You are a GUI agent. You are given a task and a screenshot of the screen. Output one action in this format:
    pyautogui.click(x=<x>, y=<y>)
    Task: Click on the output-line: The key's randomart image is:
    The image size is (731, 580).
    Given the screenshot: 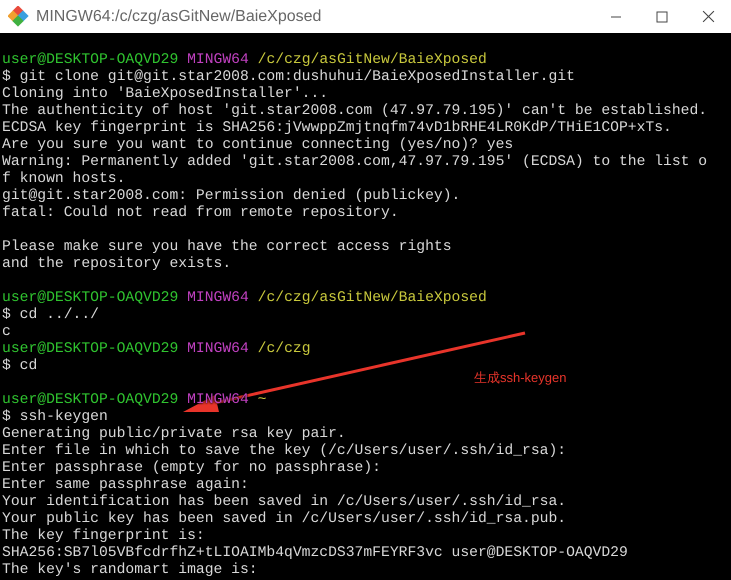 What is the action you would take?
    pyautogui.click(x=130, y=570)
    